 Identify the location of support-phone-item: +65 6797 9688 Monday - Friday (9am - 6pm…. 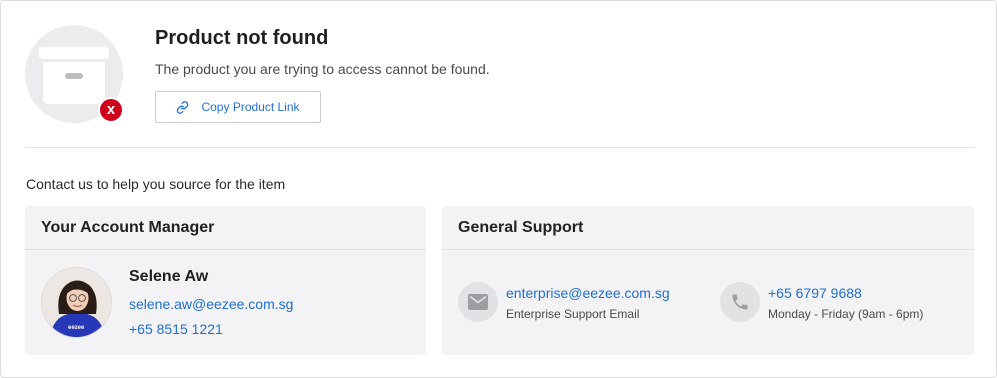
(840, 302).